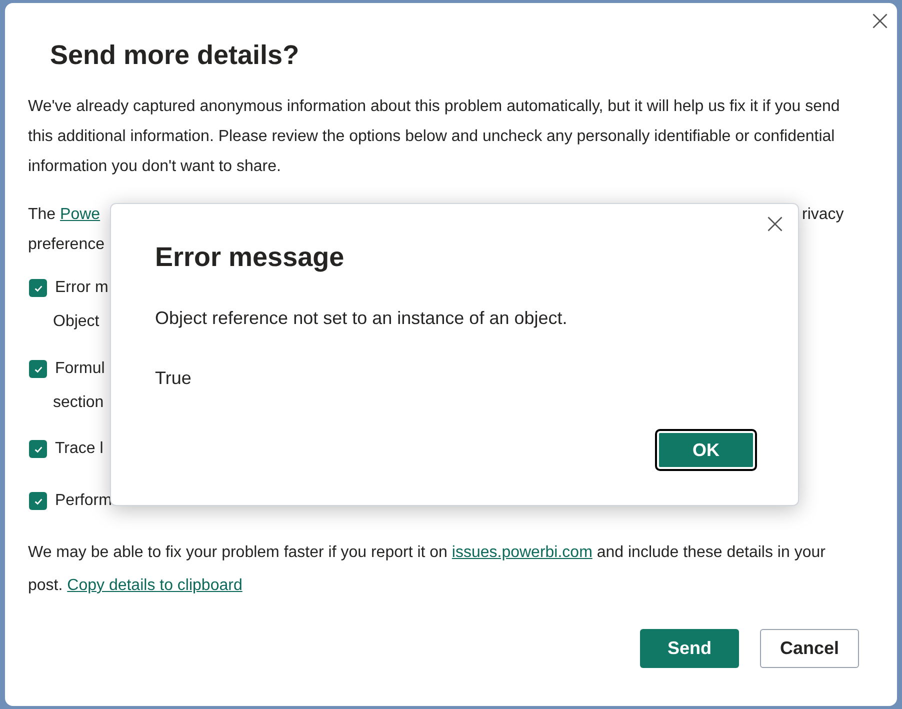 This screenshot has height=709, width=902. Describe the element at coordinates (76, 322) in the screenshot. I see `option-detail: Object` at that location.